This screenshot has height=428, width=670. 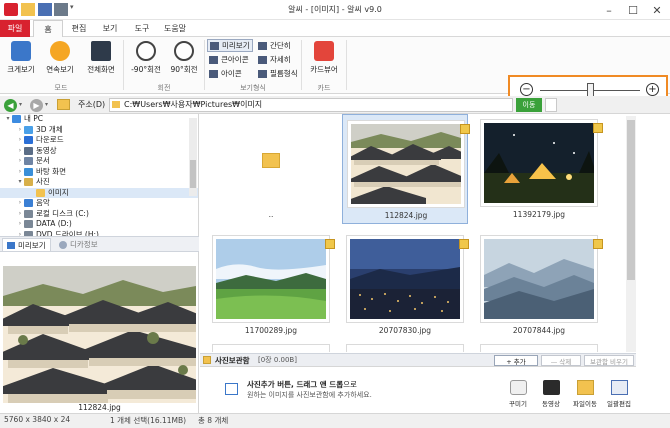 I want to click on back-dropdown-icon: ▾, so click(x=20, y=104).